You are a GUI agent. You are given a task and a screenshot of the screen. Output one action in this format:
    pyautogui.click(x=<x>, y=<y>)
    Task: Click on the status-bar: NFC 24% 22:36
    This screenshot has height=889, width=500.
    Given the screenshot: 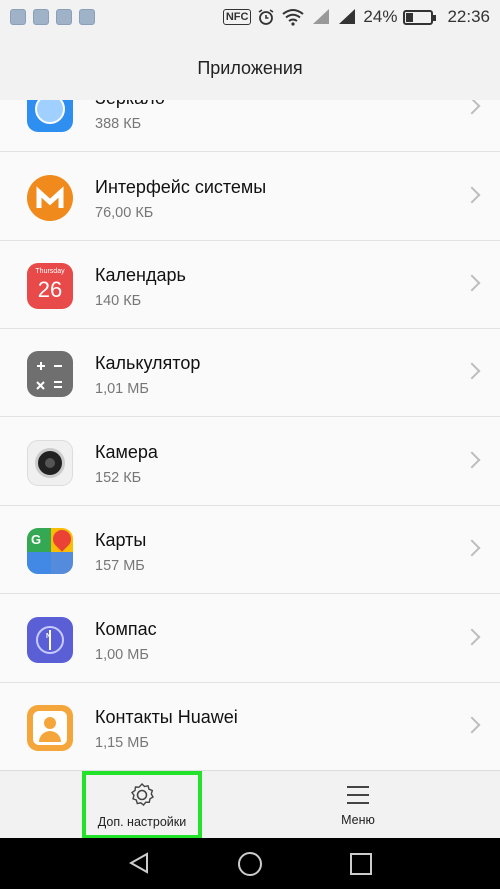 What is the action you would take?
    pyautogui.click(x=250, y=18)
    